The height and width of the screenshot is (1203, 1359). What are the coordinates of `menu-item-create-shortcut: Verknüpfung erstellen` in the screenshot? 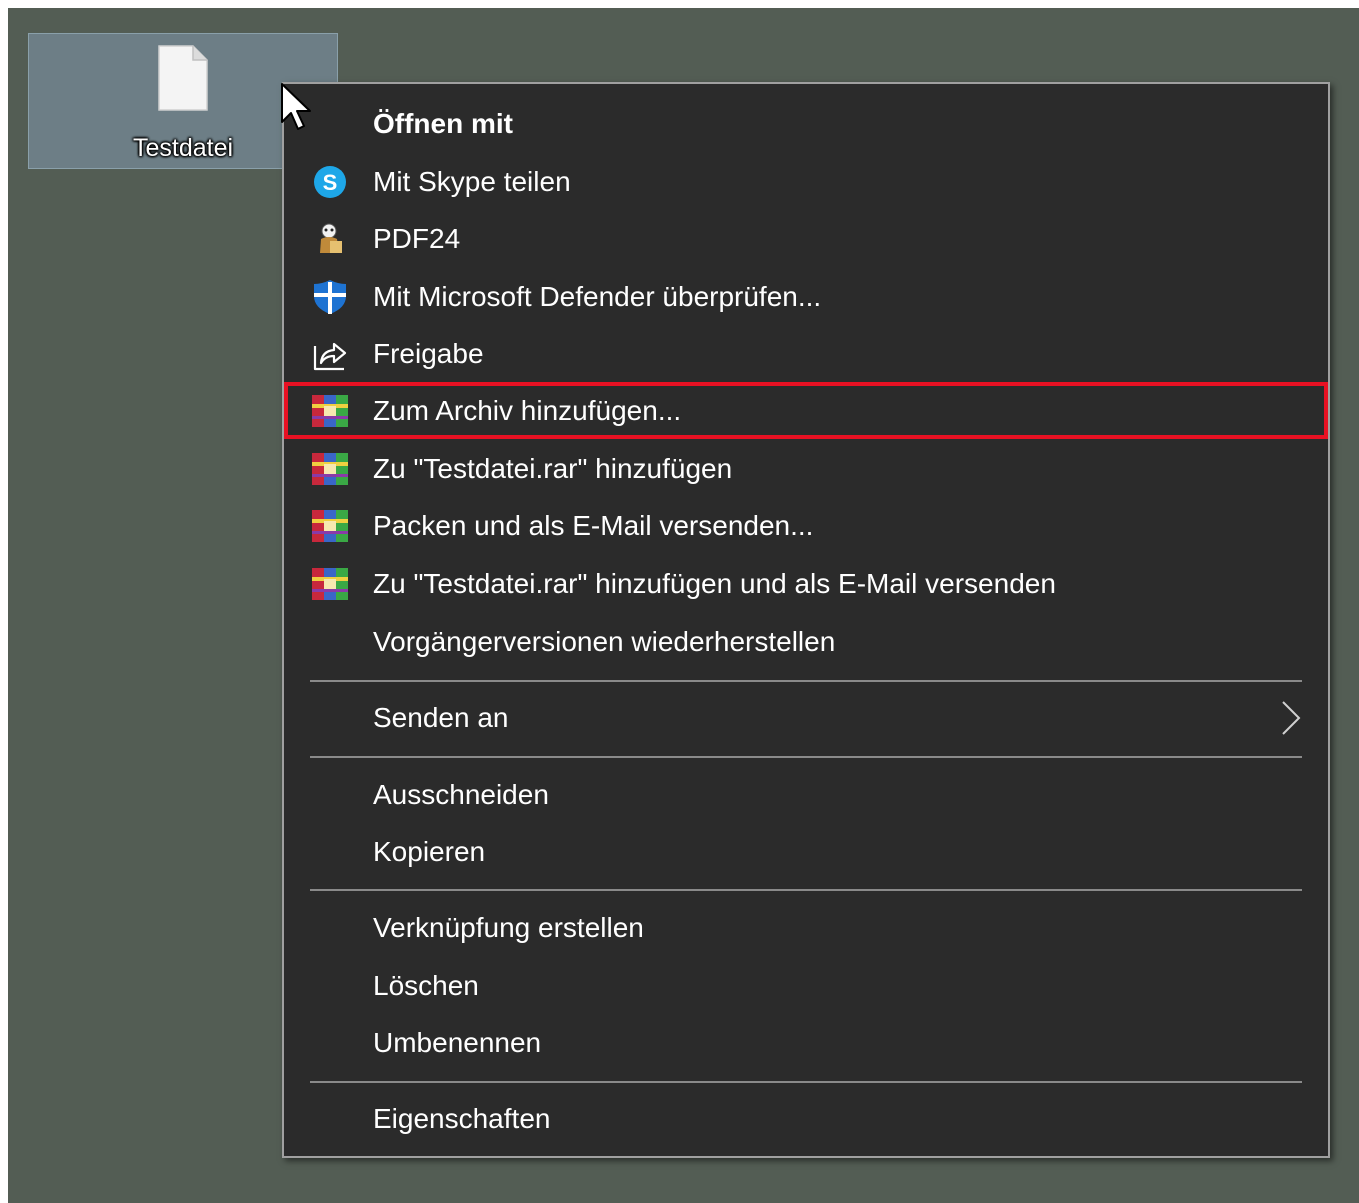 It's located at (806, 927).